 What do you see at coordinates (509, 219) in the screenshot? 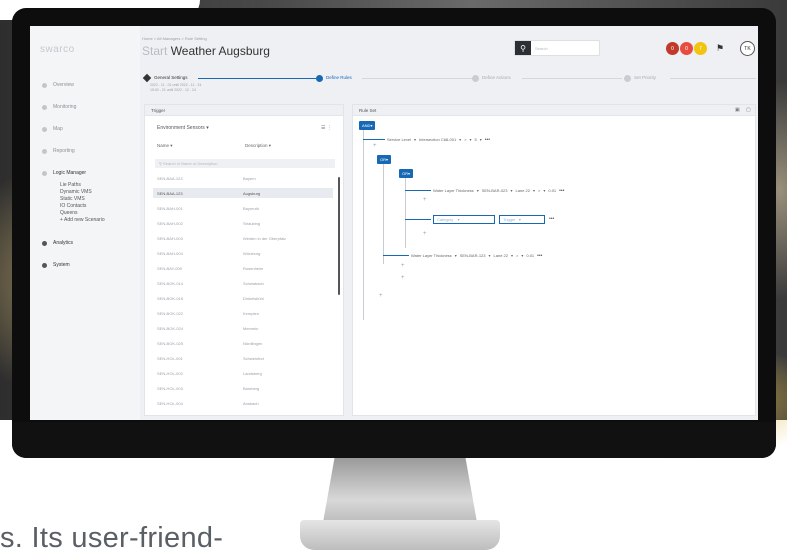
I see `select-placeholder: Trigger` at bounding box center [509, 219].